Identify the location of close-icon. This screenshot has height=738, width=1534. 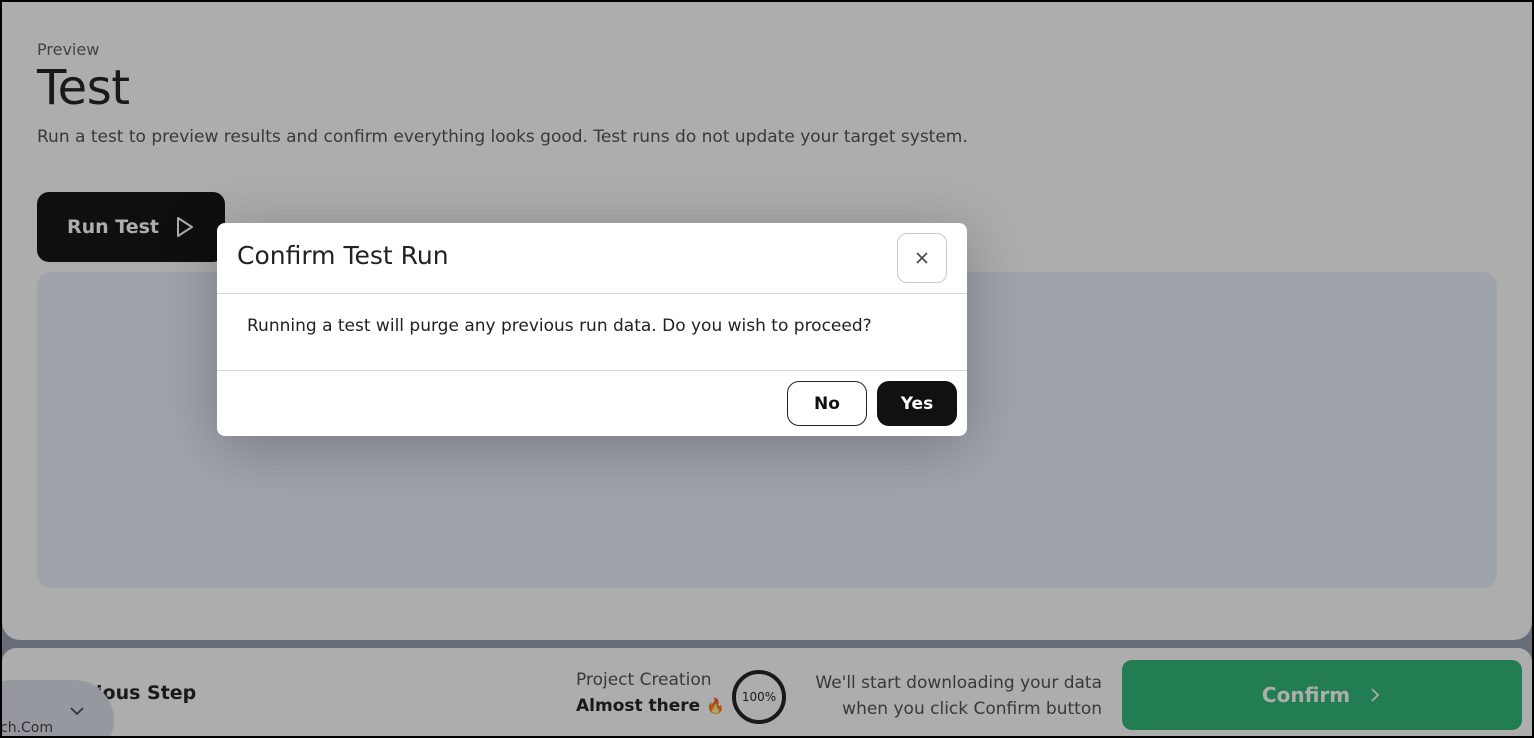
(922, 258).